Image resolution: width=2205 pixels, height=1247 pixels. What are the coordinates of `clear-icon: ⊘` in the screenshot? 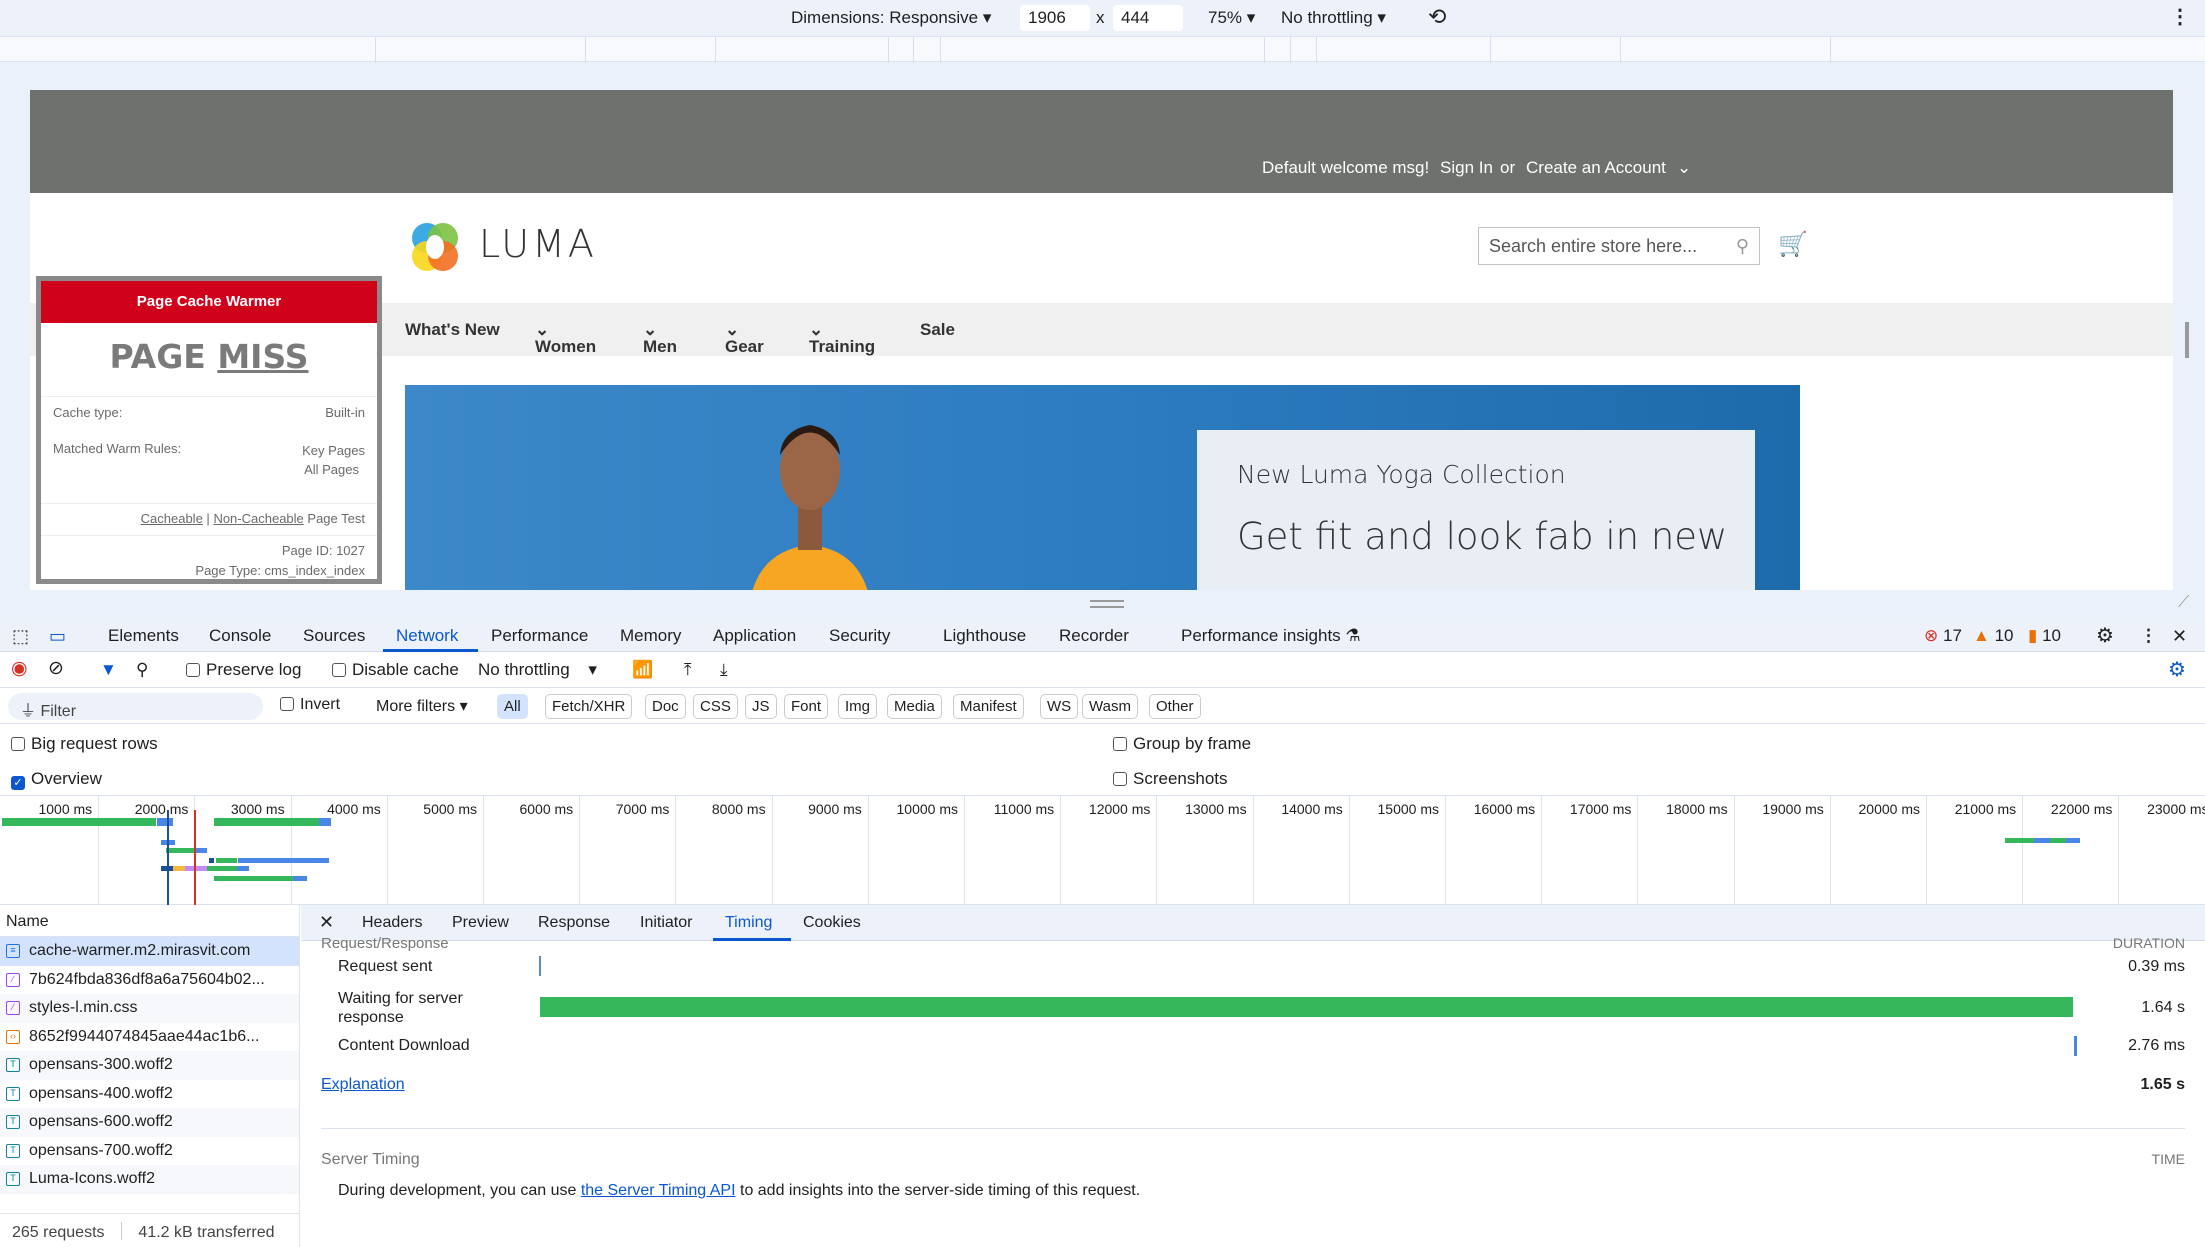 It's located at (56, 668).